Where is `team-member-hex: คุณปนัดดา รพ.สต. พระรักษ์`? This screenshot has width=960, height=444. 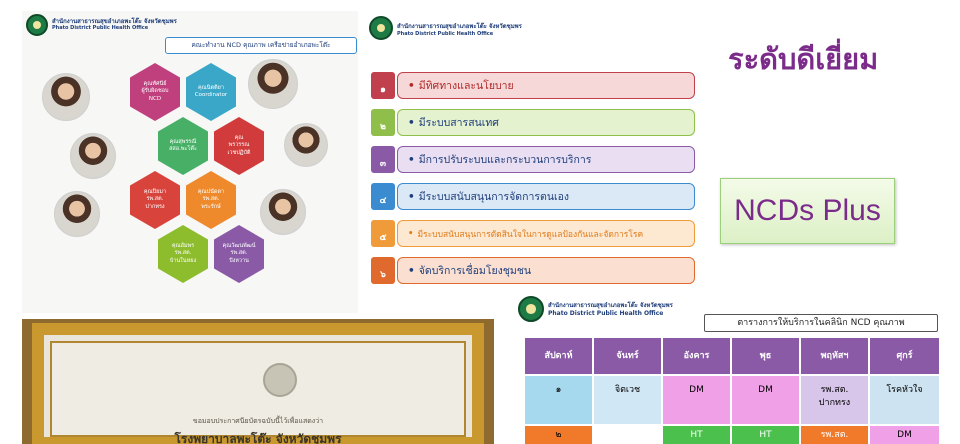
team-member-hex: คุณปนัดดา รพ.สต. พระรักษ์ is located at coordinates (211, 200).